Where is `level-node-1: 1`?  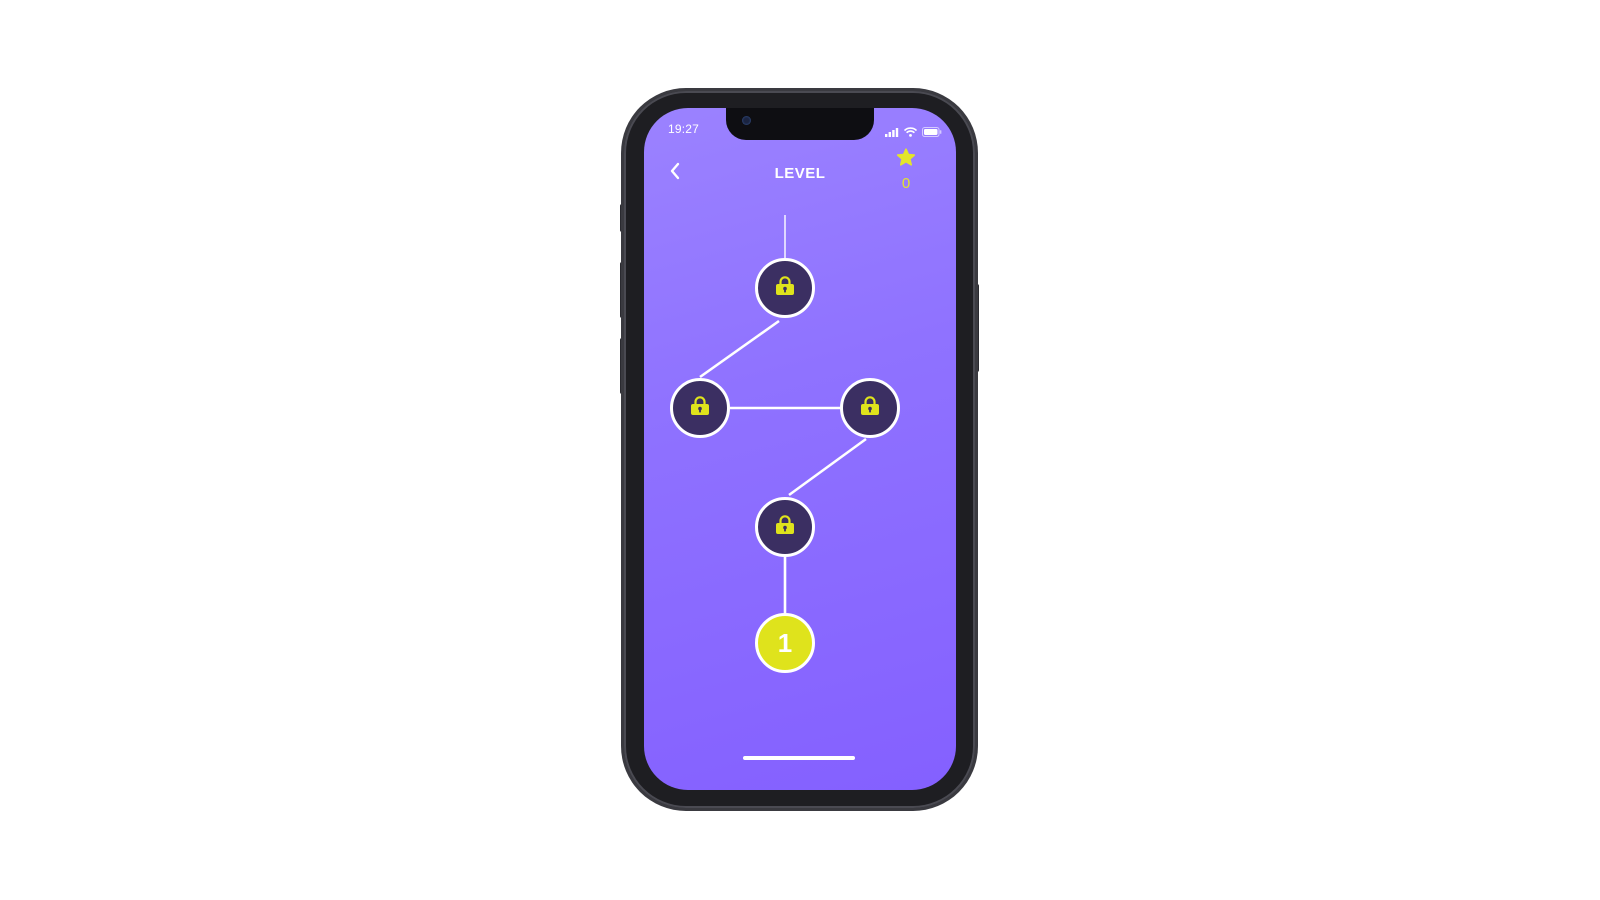 level-node-1: 1 is located at coordinates (785, 643).